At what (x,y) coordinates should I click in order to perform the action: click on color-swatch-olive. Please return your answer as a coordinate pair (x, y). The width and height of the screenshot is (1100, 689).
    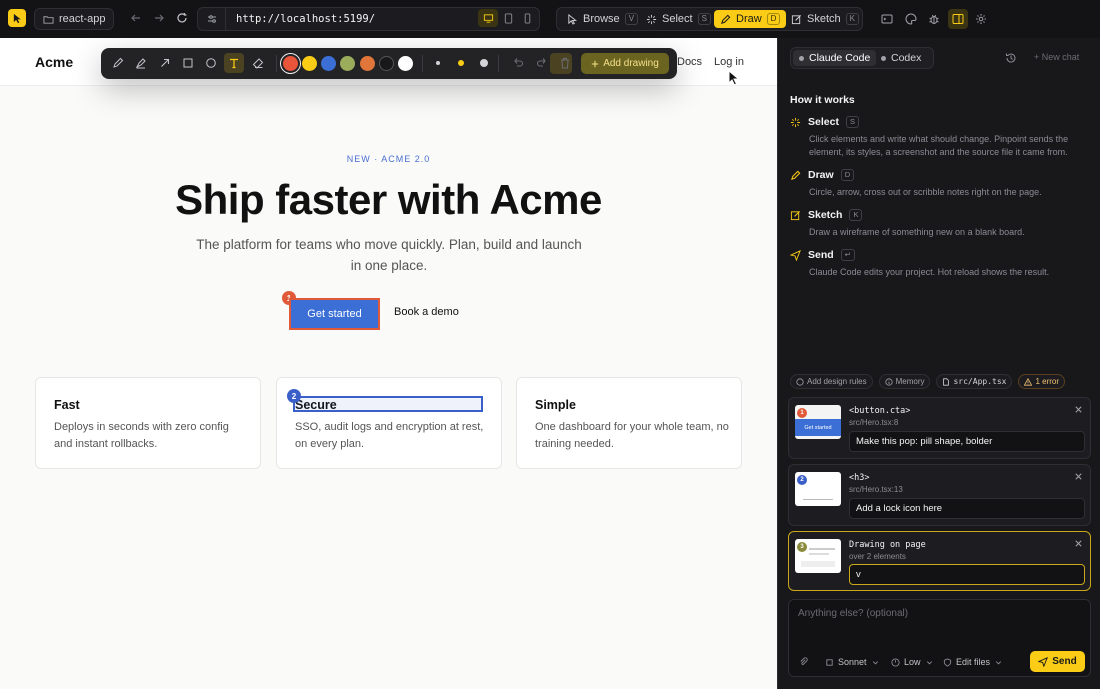
    Looking at the image, I should click on (347, 63).